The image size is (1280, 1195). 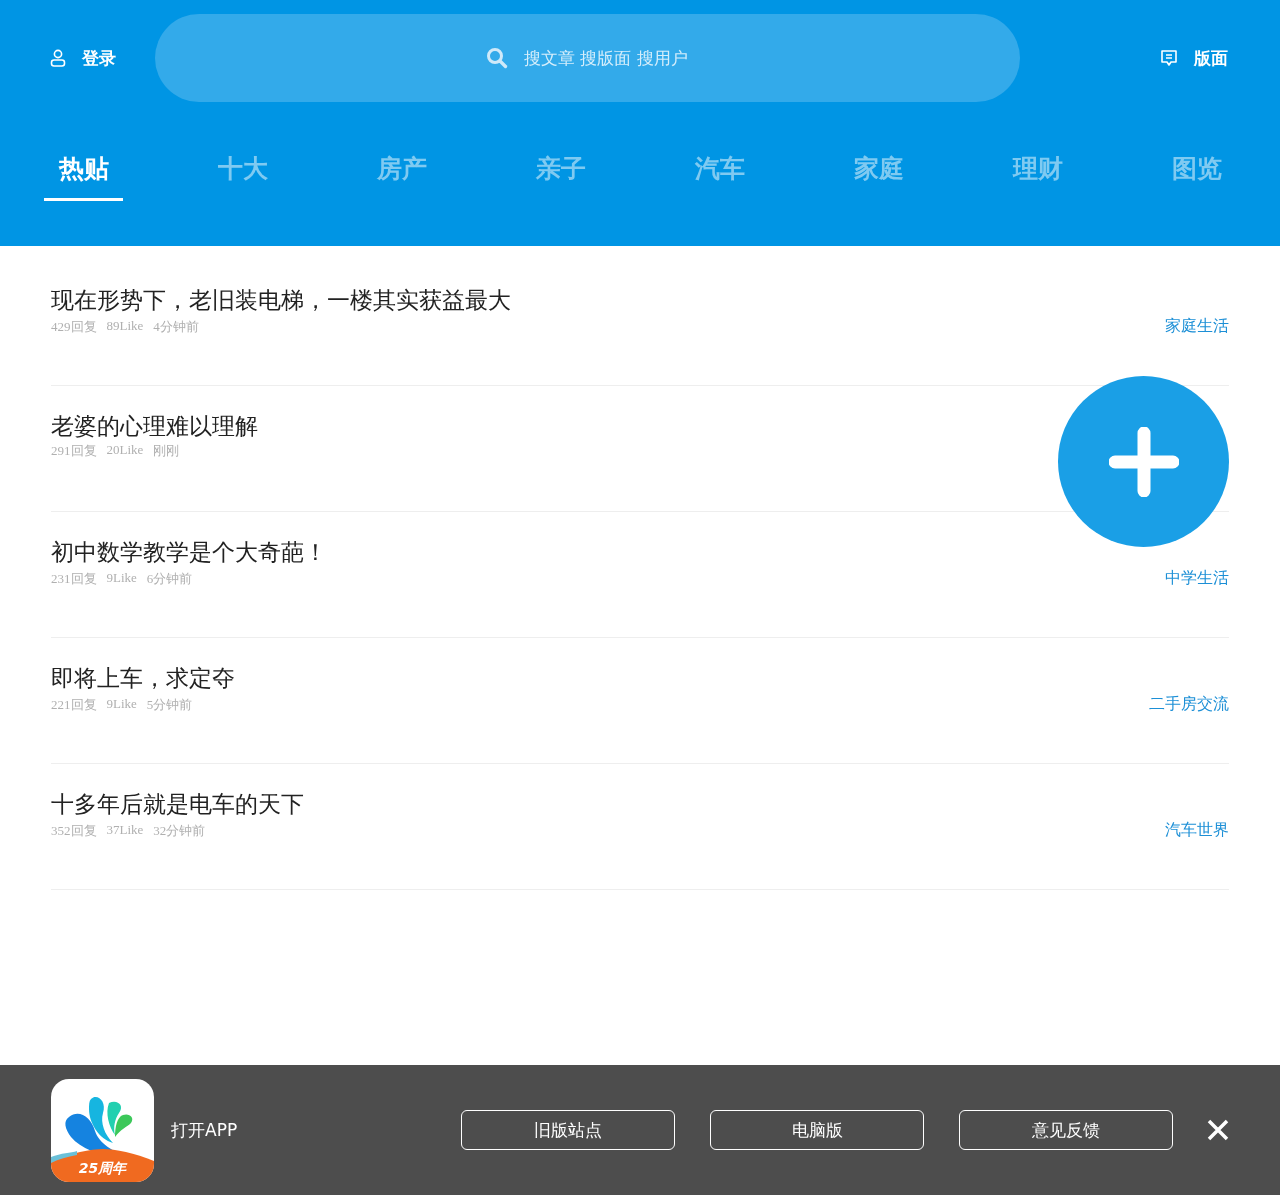 What do you see at coordinates (166, 451) in the screenshot?
I see `post-time: 刚刚` at bounding box center [166, 451].